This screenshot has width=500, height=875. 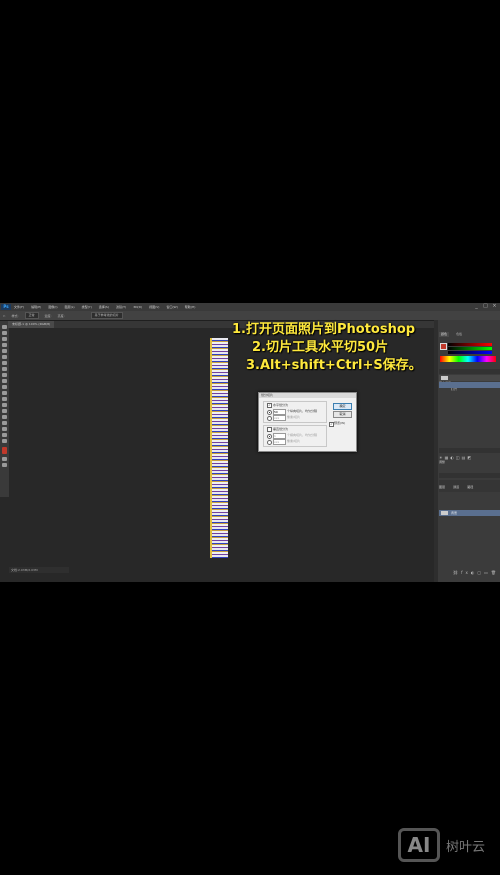 I want to click on panel-icon-column, so click(x=436, y=451).